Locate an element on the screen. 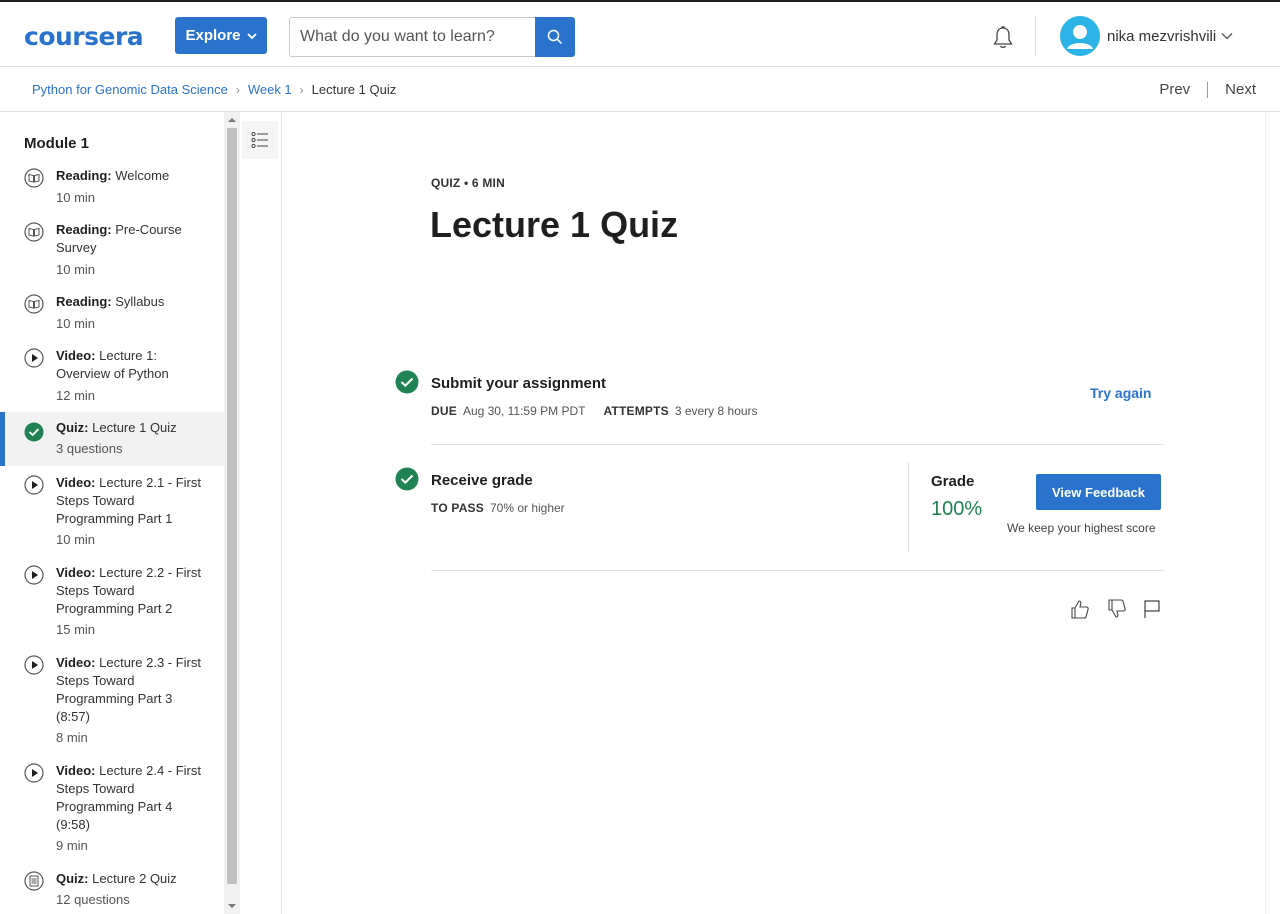  notification-bell-icon is located at coordinates (1003, 38).